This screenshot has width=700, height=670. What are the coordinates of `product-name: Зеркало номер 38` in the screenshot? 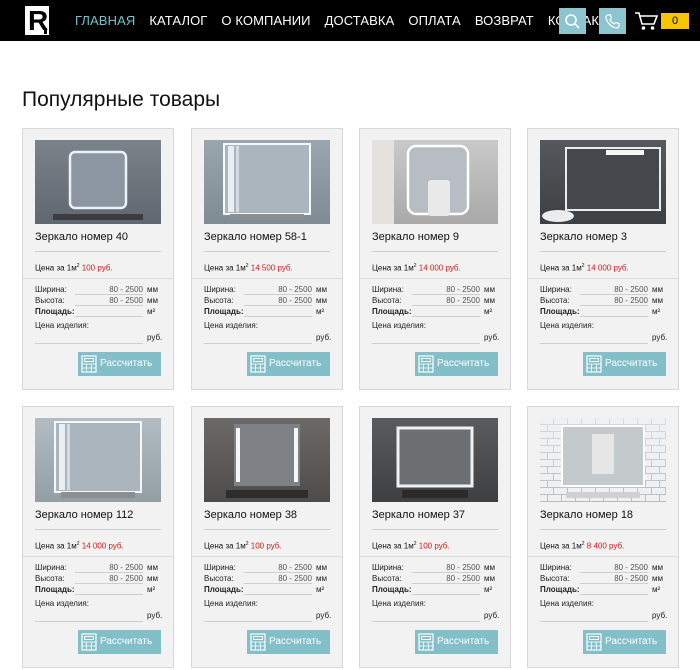 It's located at (250, 515).